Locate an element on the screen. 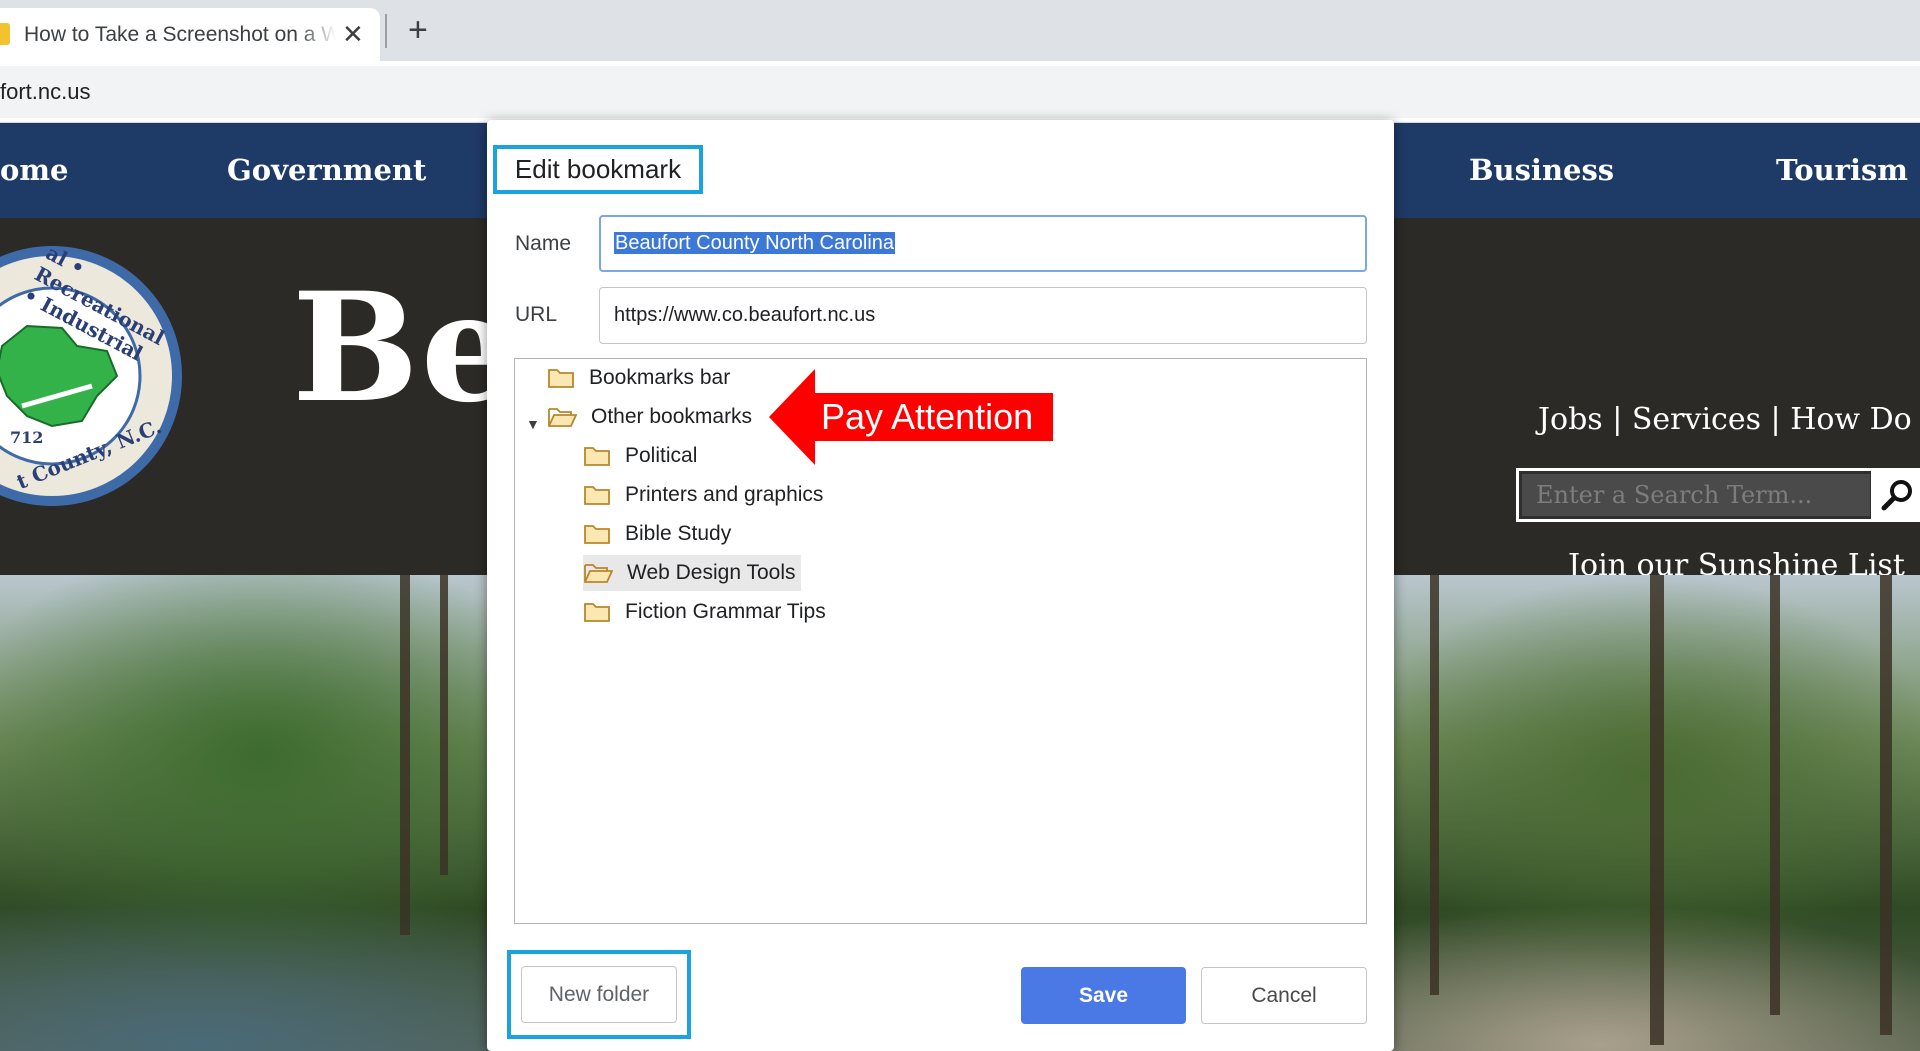  new-folder-highlight-box: New folder is located at coordinates (599, 994).